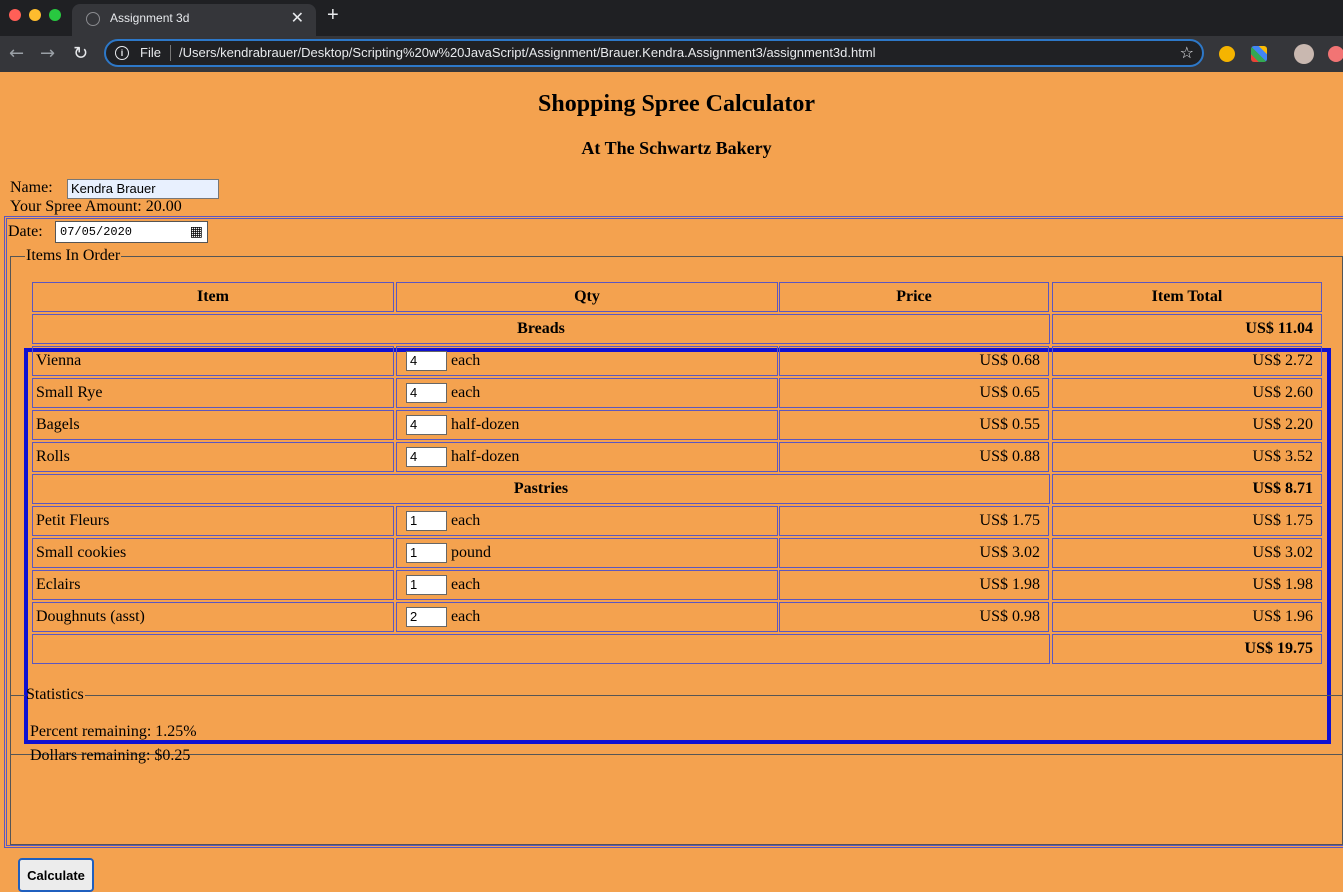 This screenshot has height=892, width=1343. What do you see at coordinates (80, 53) in the screenshot?
I see `reload-icon: ↻` at bounding box center [80, 53].